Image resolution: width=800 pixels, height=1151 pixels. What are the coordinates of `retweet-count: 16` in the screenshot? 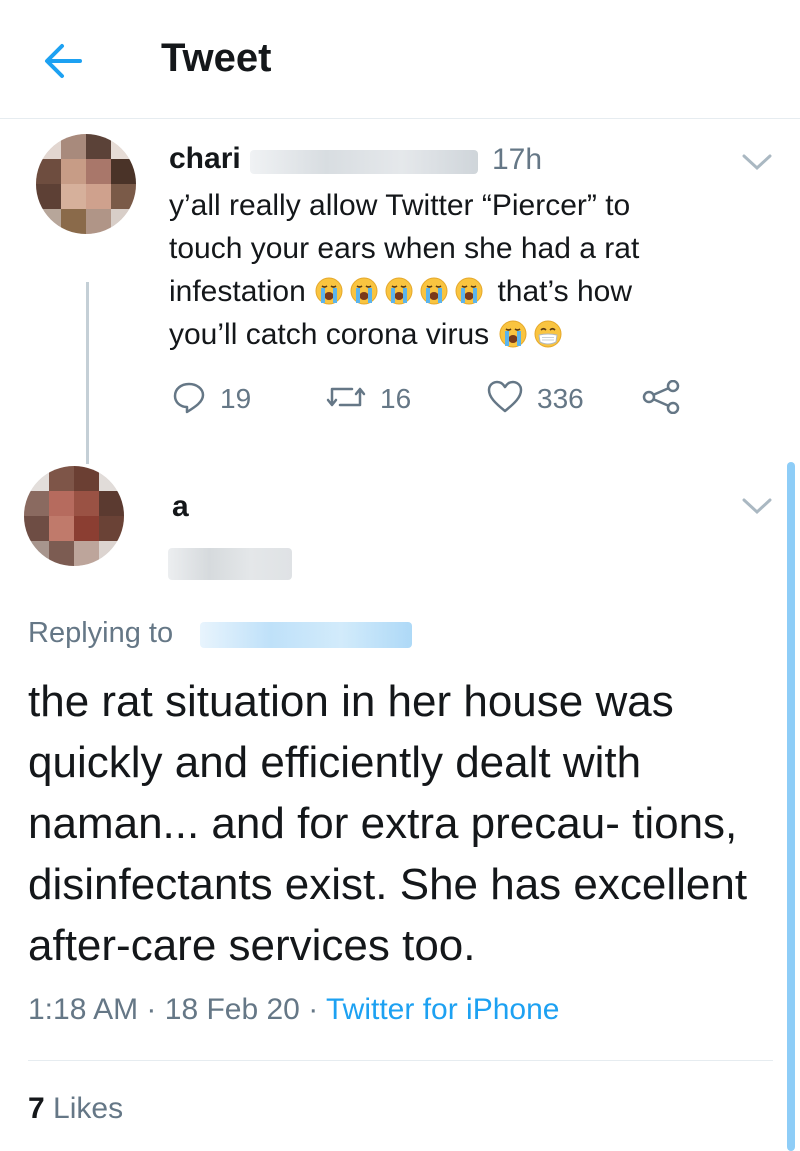 It's located at (396, 398).